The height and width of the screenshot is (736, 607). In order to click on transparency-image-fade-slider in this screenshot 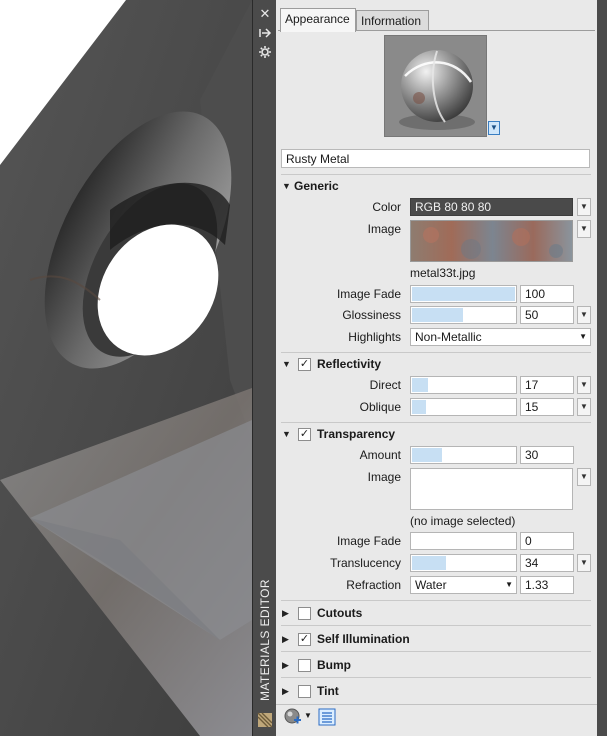, I will do `click(463, 541)`.